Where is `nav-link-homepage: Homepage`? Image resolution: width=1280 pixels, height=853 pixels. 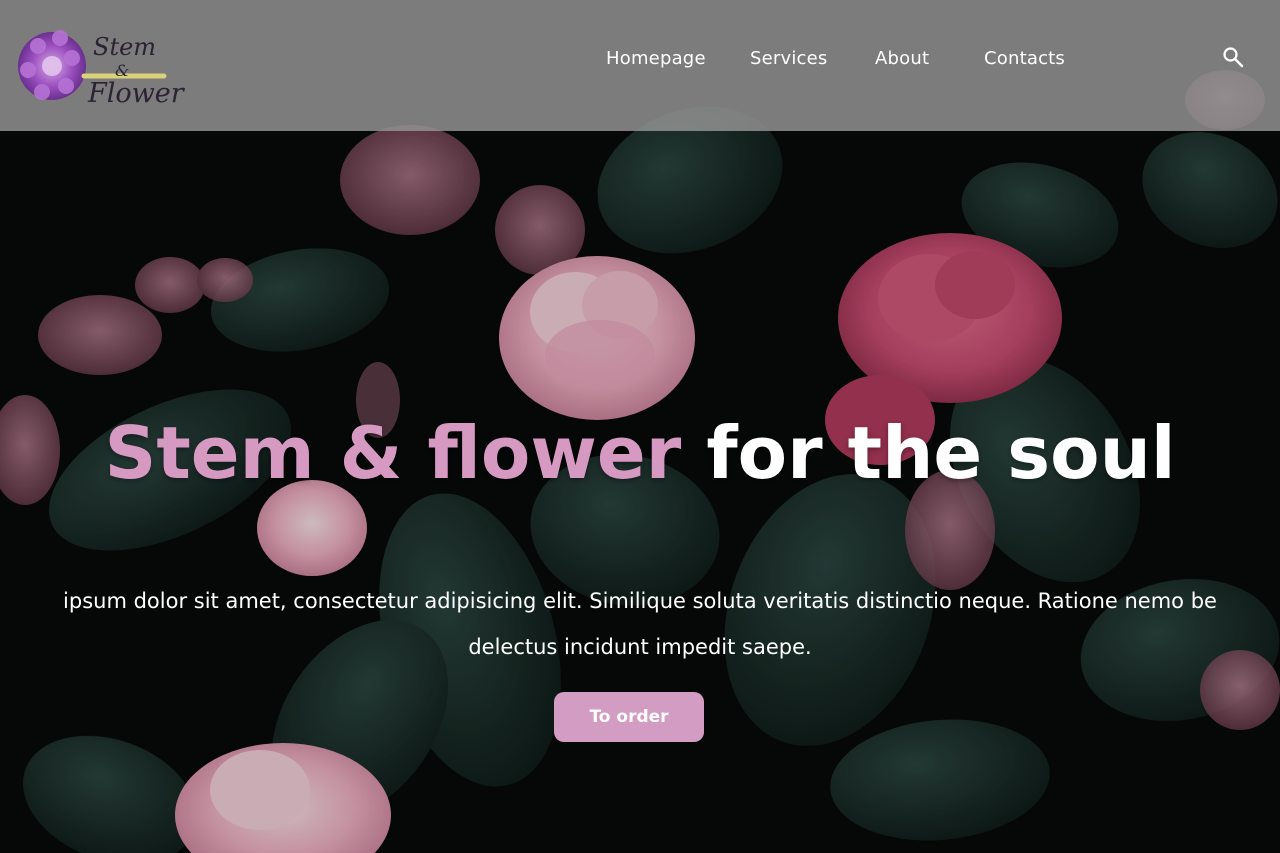 nav-link-homepage: Homepage is located at coordinates (656, 58).